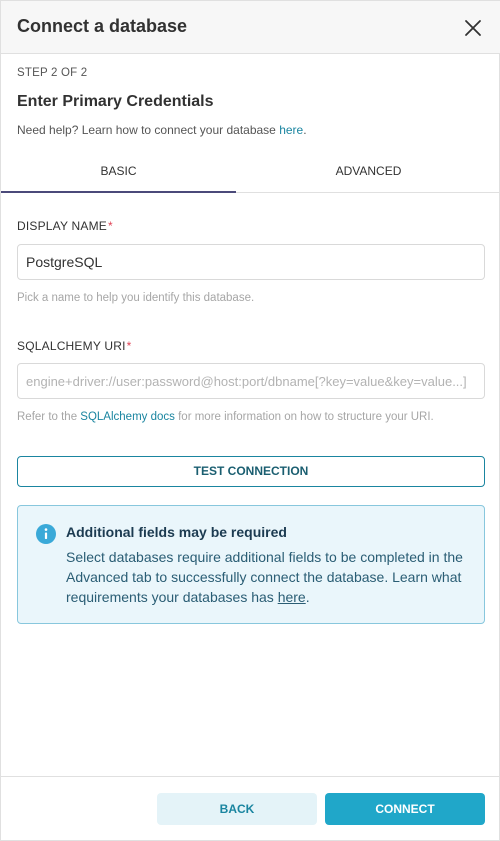 The width and height of the screenshot is (500, 841). Describe the element at coordinates (473, 28) in the screenshot. I see `close-icon` at that location.